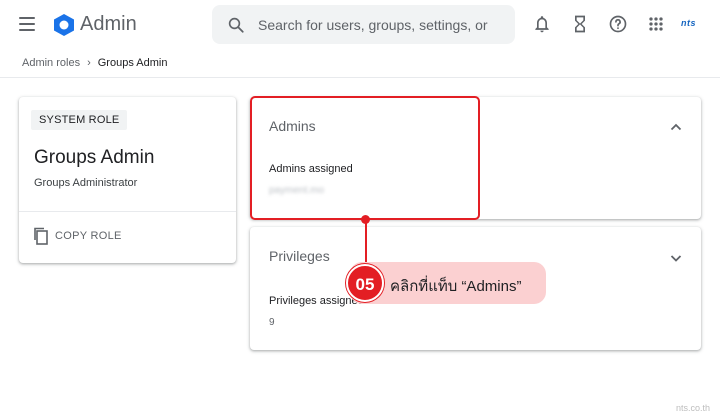 The width and height of the screenshot is (720, 415). I want to click on bell-icon, so click(542, 24).